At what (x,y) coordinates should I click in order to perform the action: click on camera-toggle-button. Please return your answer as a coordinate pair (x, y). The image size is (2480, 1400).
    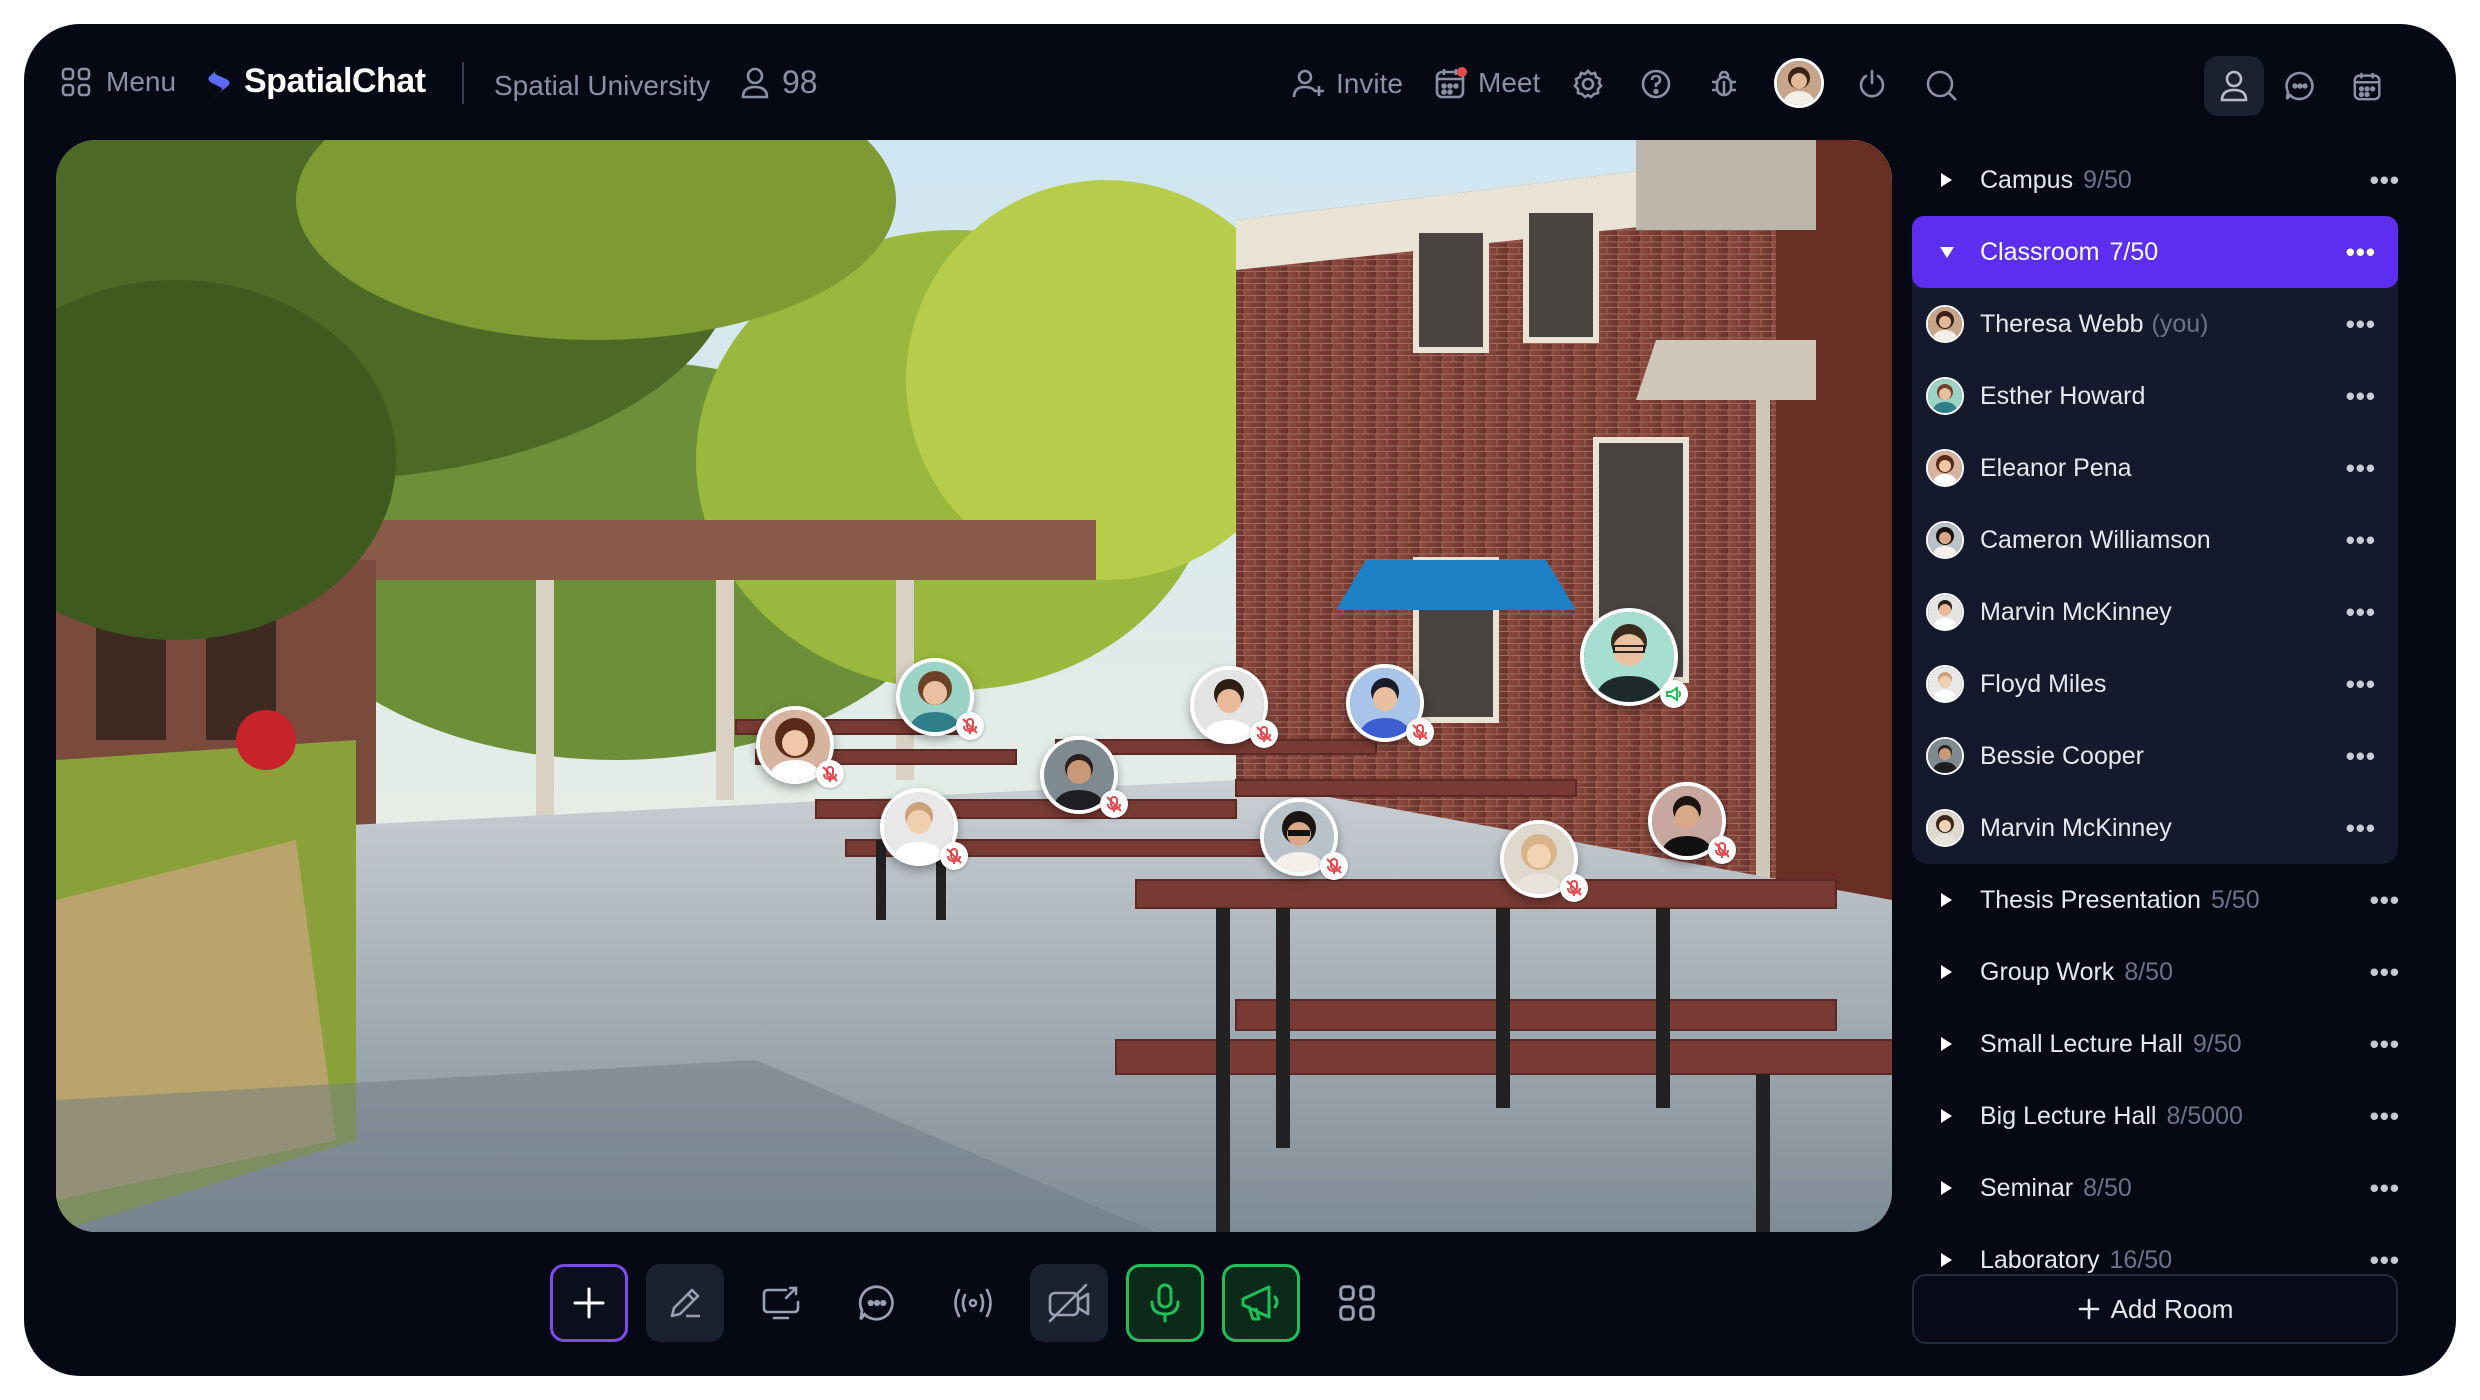
    Looking at the image, I should click on (1069, 1303).